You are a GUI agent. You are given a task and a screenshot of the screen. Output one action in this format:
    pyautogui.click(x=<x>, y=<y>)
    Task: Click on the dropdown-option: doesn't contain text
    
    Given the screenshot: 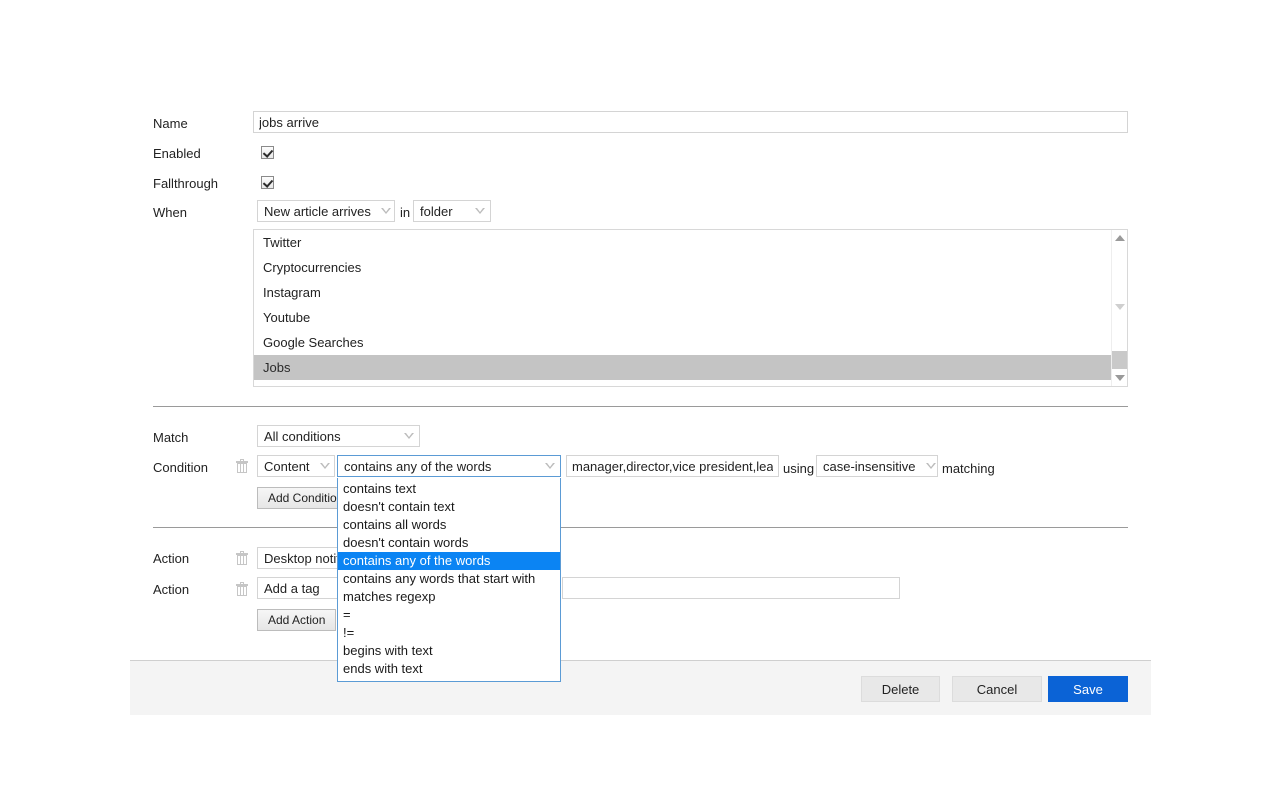 What is the action you would take?
    pyautogui.click(x=449, y=507)
    